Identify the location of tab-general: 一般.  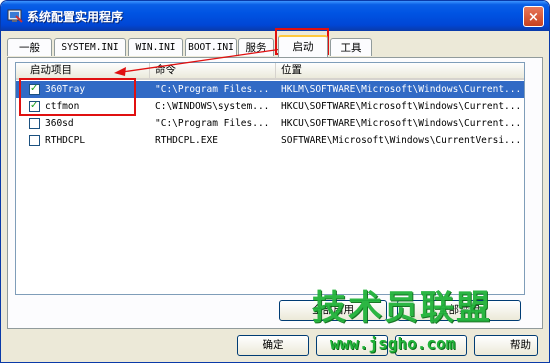
(29, 47).